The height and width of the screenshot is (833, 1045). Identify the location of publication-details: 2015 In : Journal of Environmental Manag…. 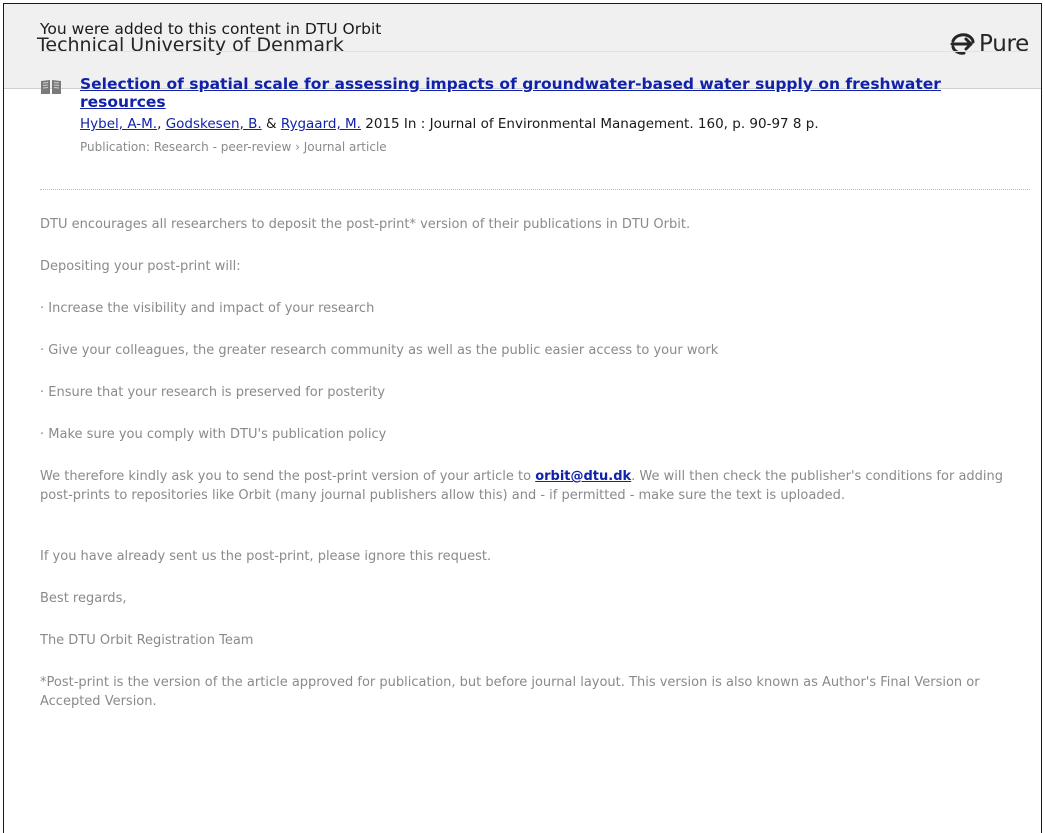
(589, 124).